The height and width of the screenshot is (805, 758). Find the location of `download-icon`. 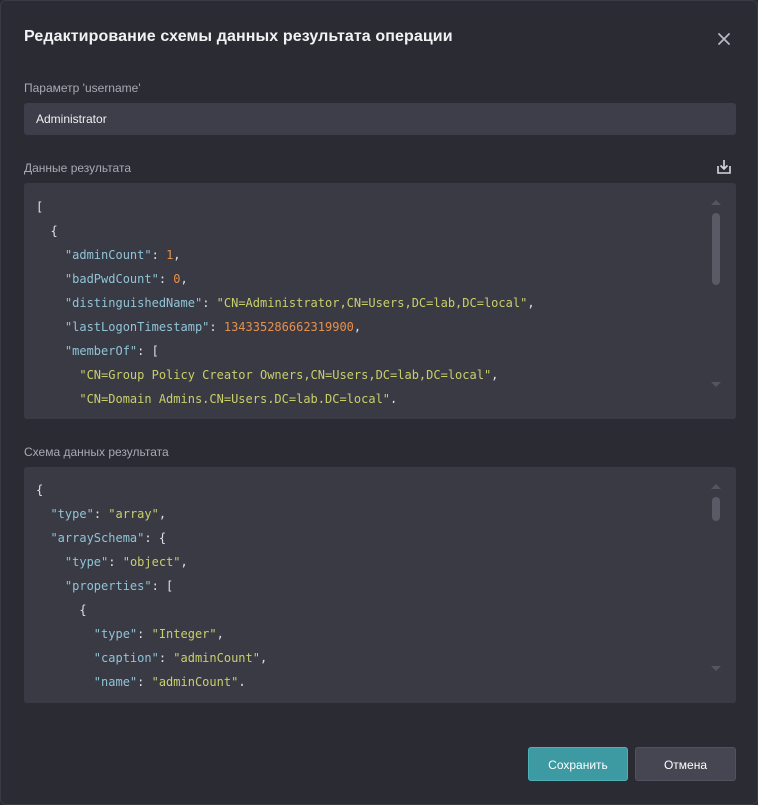

download-icon is located at coordinates (724, 167).